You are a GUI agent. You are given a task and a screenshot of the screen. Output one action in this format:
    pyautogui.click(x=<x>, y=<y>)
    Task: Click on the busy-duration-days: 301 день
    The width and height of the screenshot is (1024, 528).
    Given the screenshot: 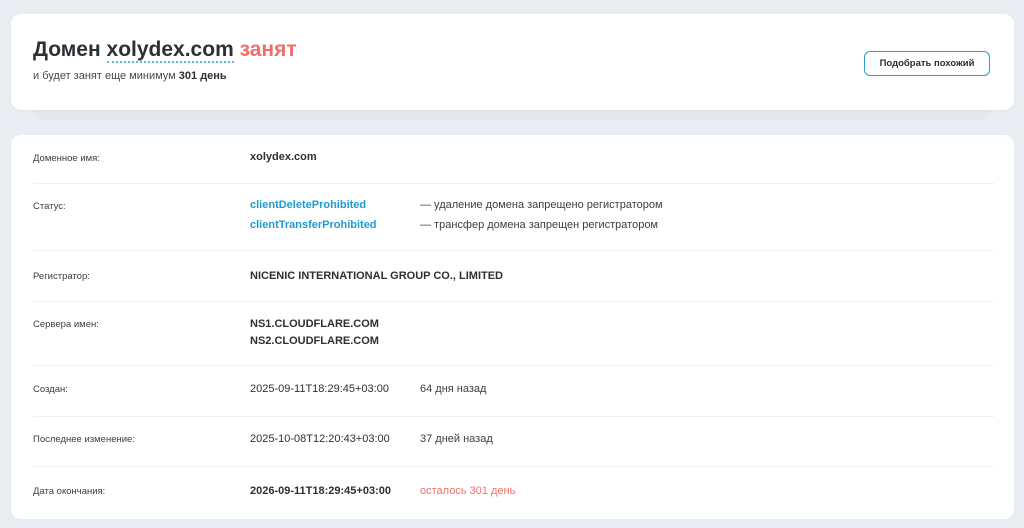 What is the action you would take?
    pyautogui.click(x=202, y=76)
    